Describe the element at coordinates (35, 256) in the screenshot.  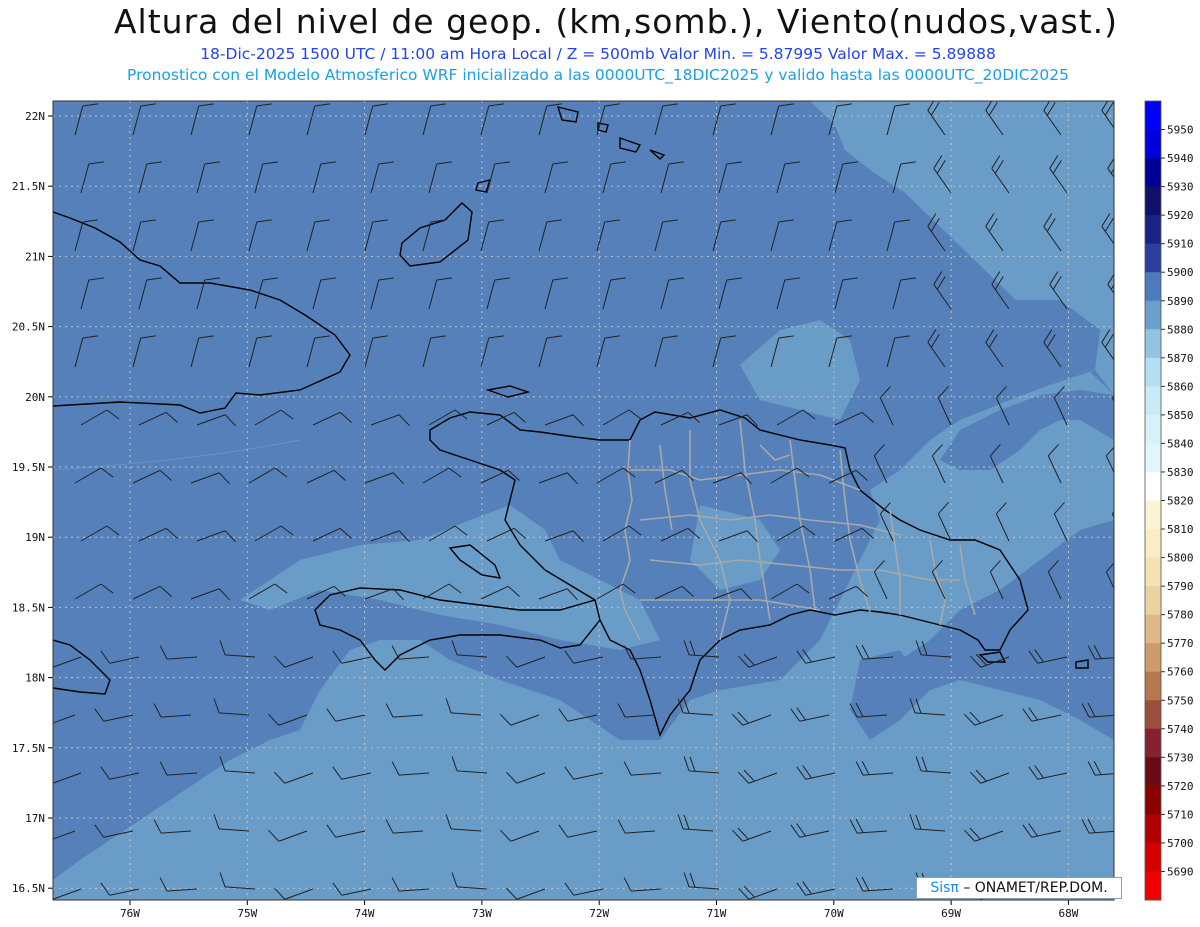
I see `lat-label: 21N` at that location.